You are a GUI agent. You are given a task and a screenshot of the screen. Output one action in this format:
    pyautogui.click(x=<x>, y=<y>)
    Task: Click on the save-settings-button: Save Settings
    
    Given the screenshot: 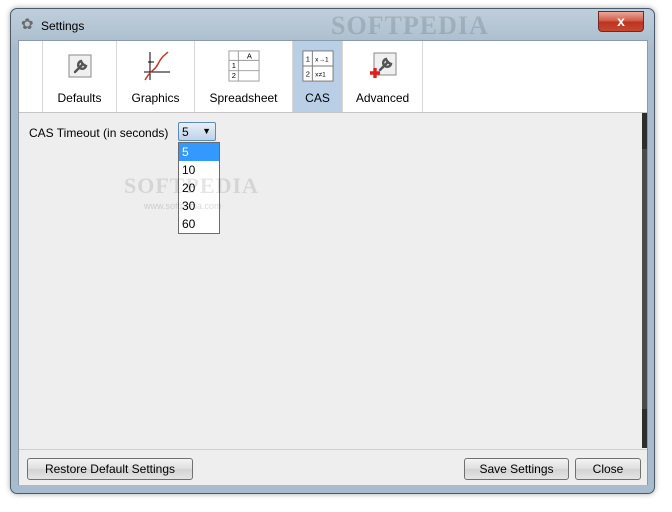 What is the action you would take?
    pyautogui.click(x=516, y=469)
    